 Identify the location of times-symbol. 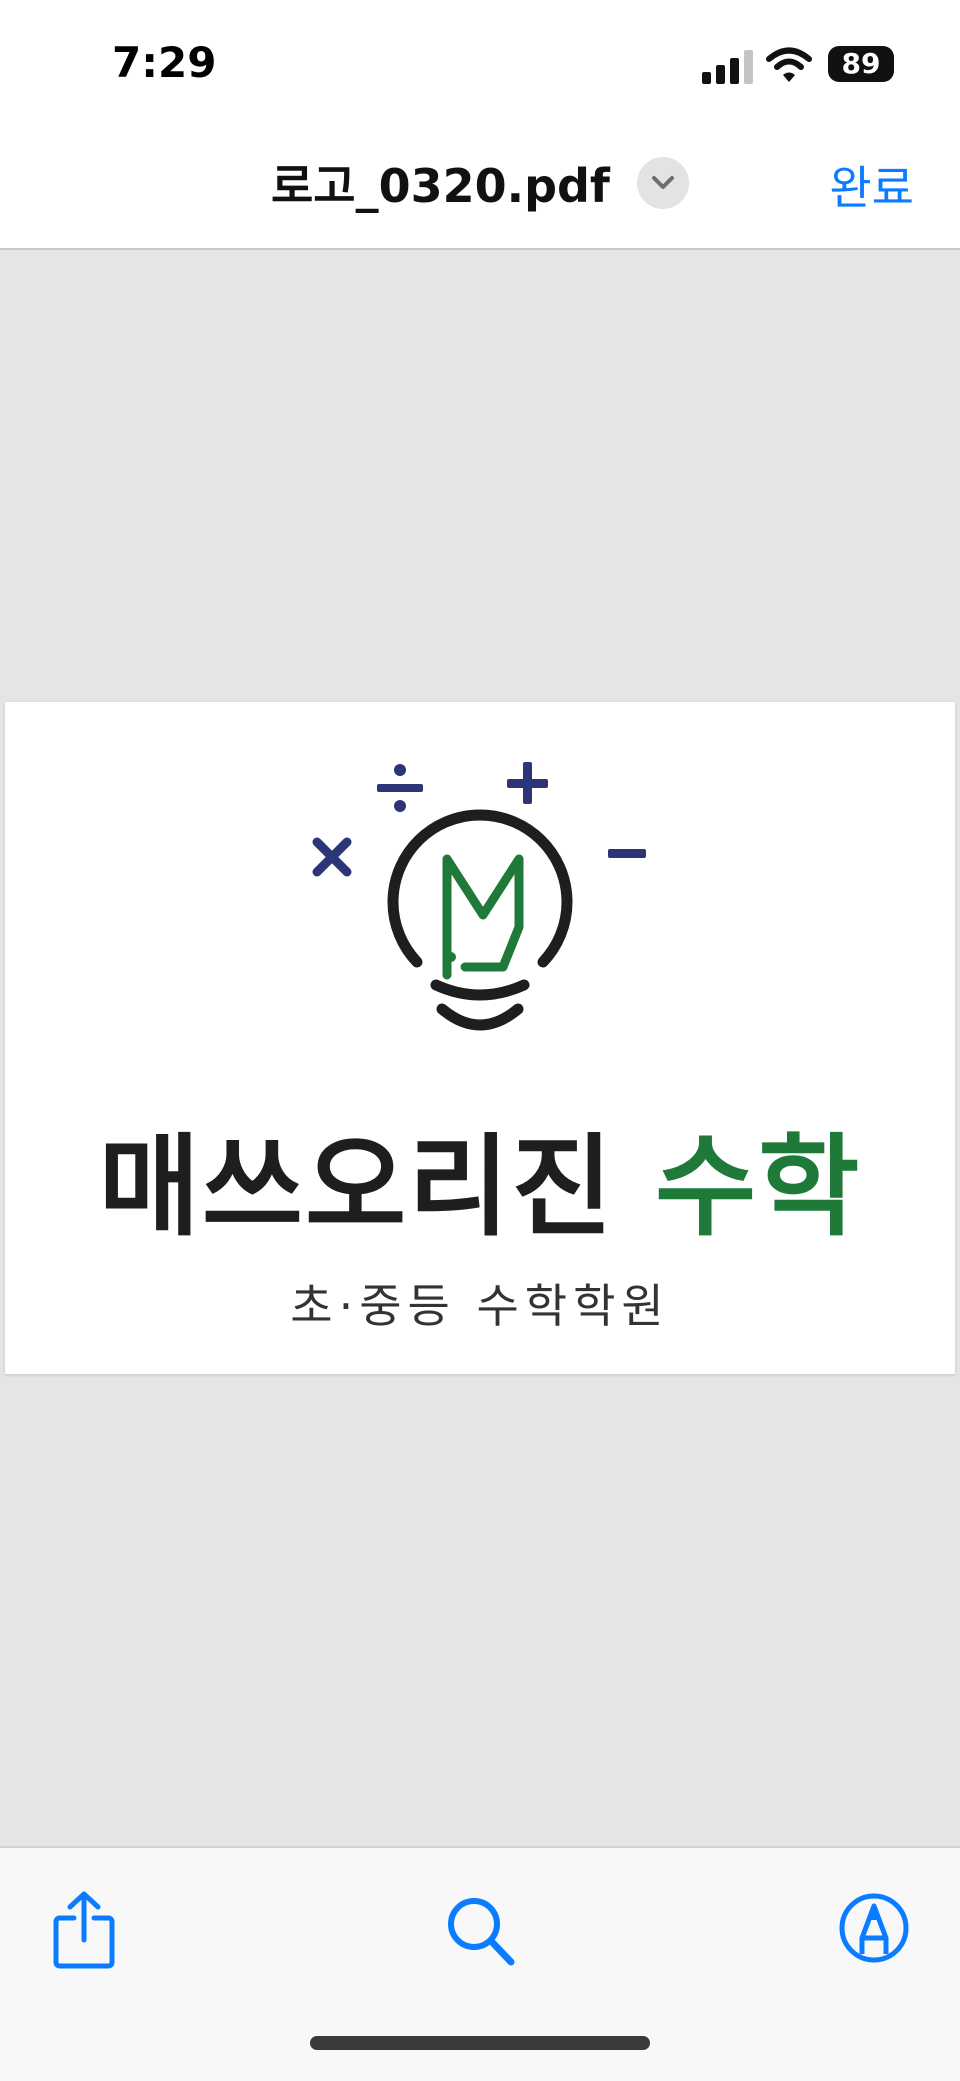
(332, 857).